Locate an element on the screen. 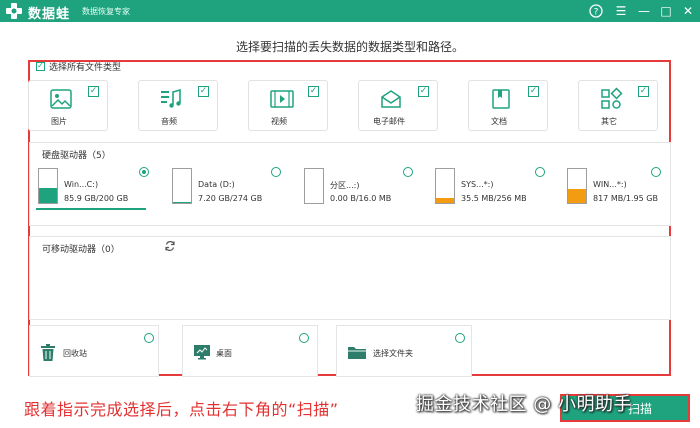 Image resolution: width=700 pixels, height=428 pixels. app-logo is located at coordinates (14, 11).